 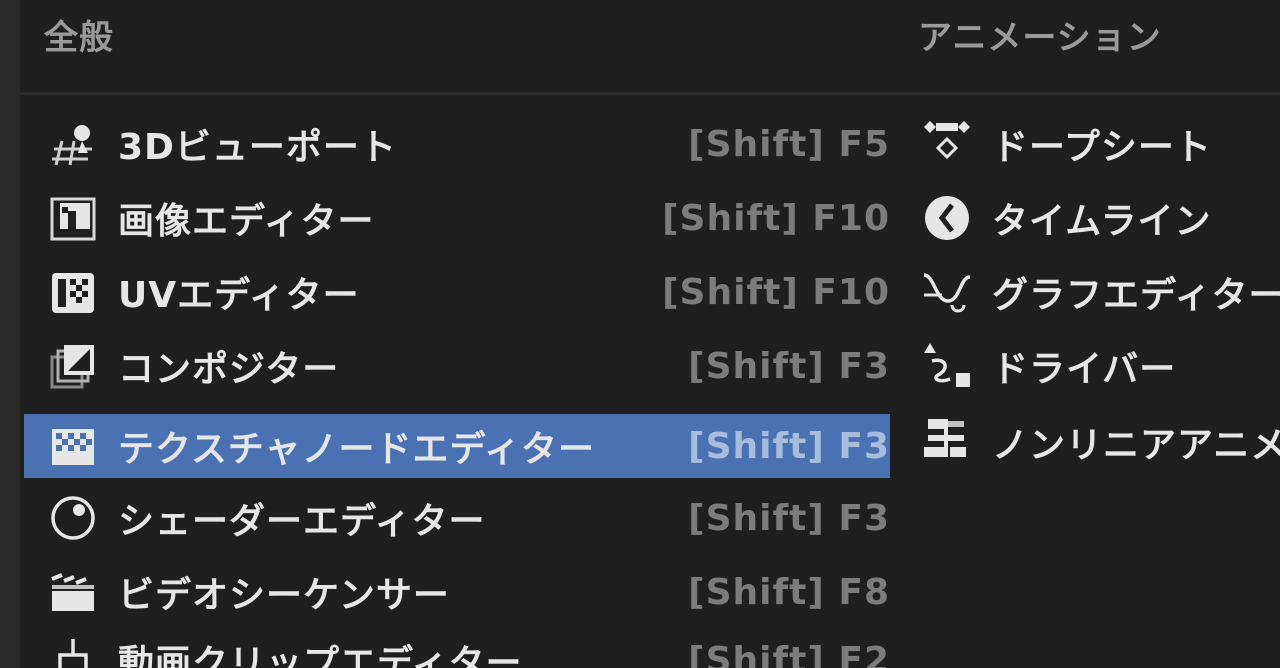 I want to click on texture-node-editor-icon, so click(x=73, y=446).